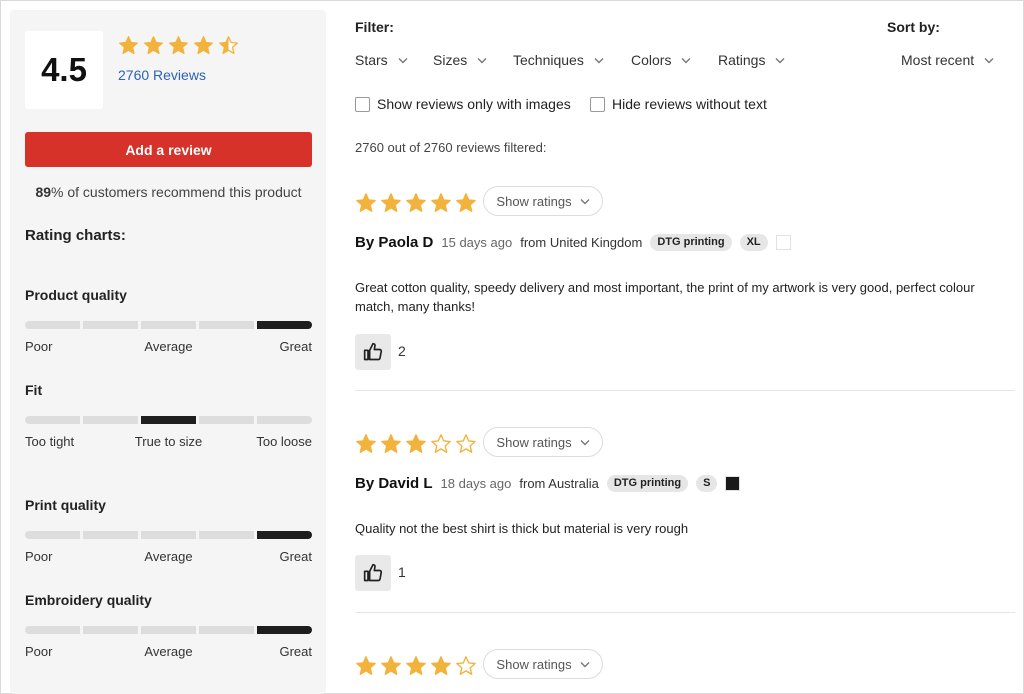 The width and height of the screenshot is (1024, 694). Describe the element at coordinates (548, 60) in the screenshot. I see `dropdown-label: Techniques` at that location.